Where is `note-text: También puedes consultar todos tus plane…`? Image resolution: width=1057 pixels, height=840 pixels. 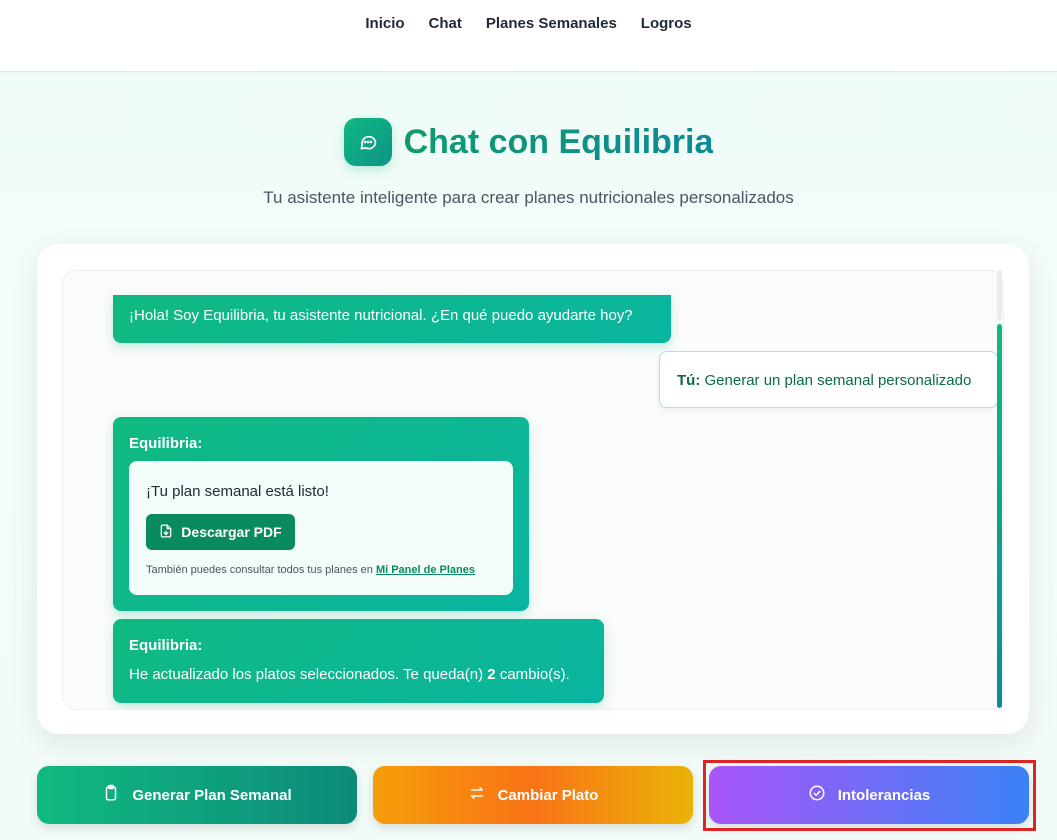 note-text: También puedes consultar todos tus plane… is located at coordinates (259, 570).